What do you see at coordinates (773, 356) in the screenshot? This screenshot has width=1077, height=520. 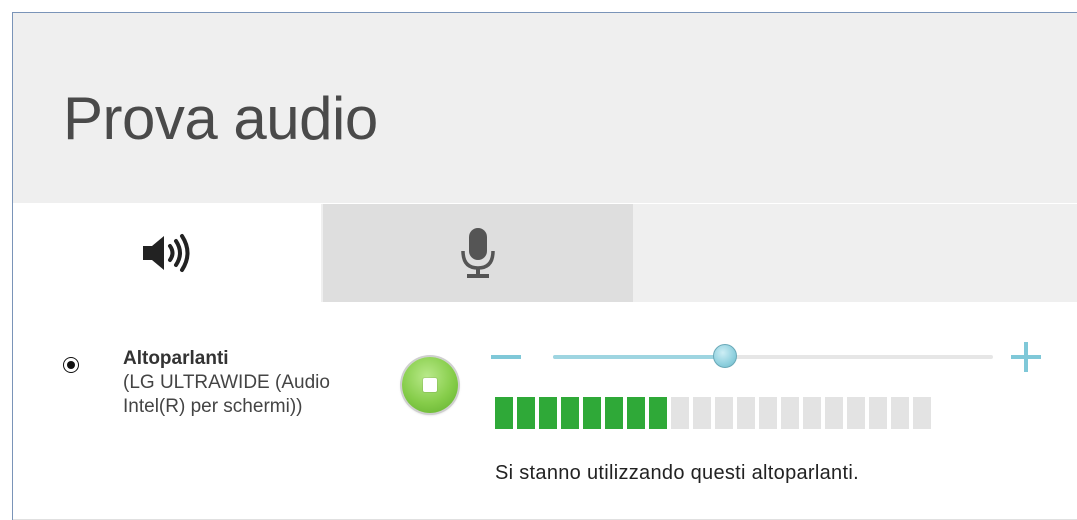 I see `volume-slider` at bounding box center [773, 356].